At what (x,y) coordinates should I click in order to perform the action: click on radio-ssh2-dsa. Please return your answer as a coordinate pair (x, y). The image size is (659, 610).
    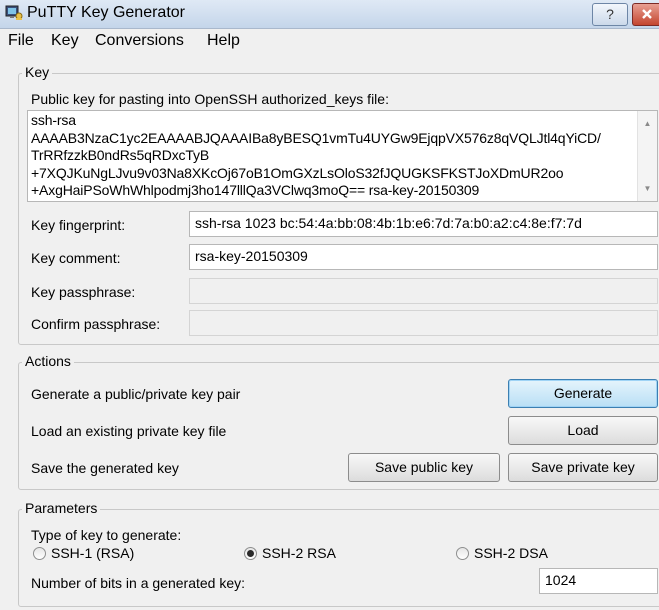
    Looking at the image, I should click on (462, 553).